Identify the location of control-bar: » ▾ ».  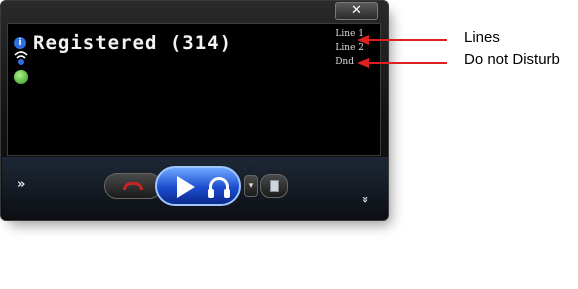
(195, 188).